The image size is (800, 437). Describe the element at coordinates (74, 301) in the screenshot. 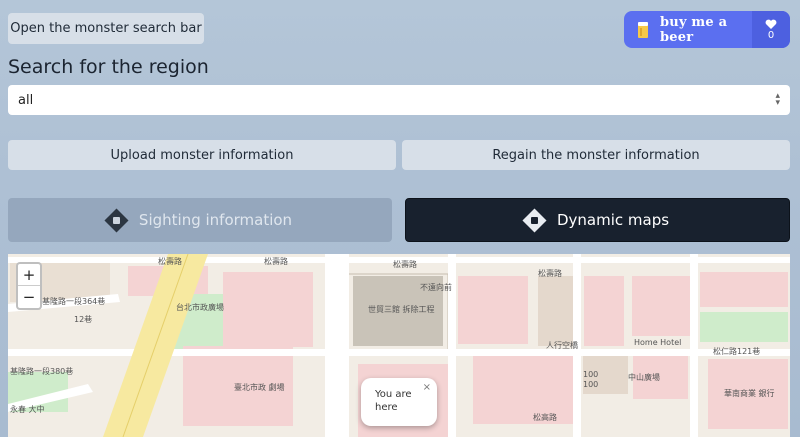

I see `map-label: 基隆路一段364巷` at that location.